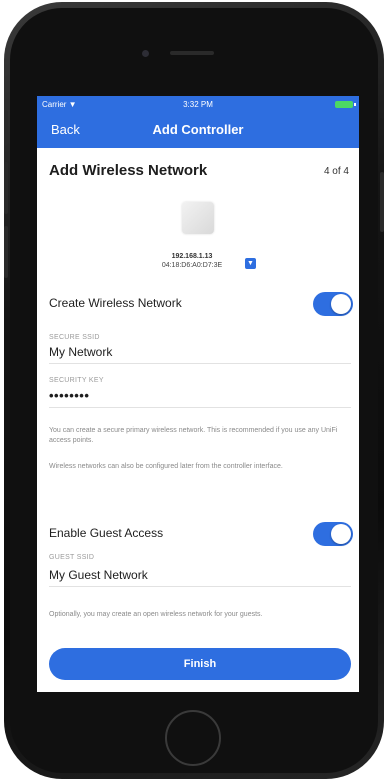  What do you see at coordinates (200, 664) in the screenshot?
I see `finish-button: Finish` at bounding box center [200, 664].